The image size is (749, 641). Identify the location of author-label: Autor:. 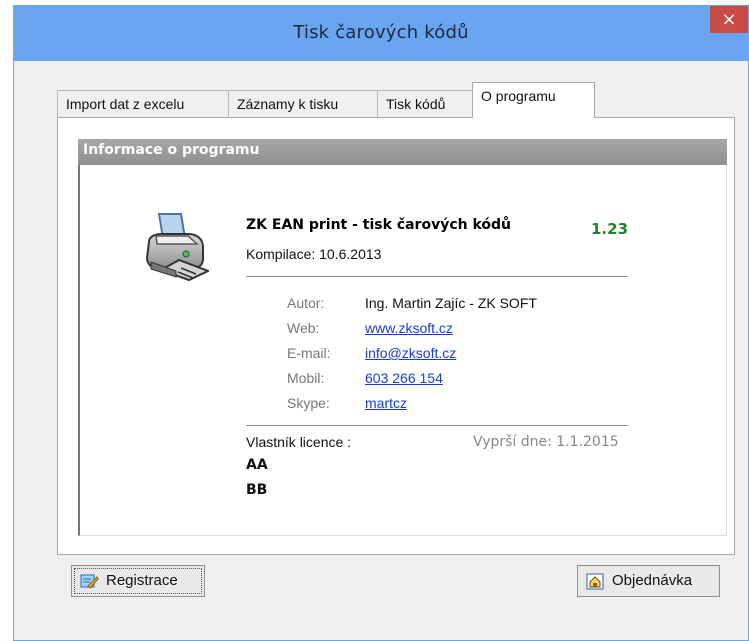
(306, 303).